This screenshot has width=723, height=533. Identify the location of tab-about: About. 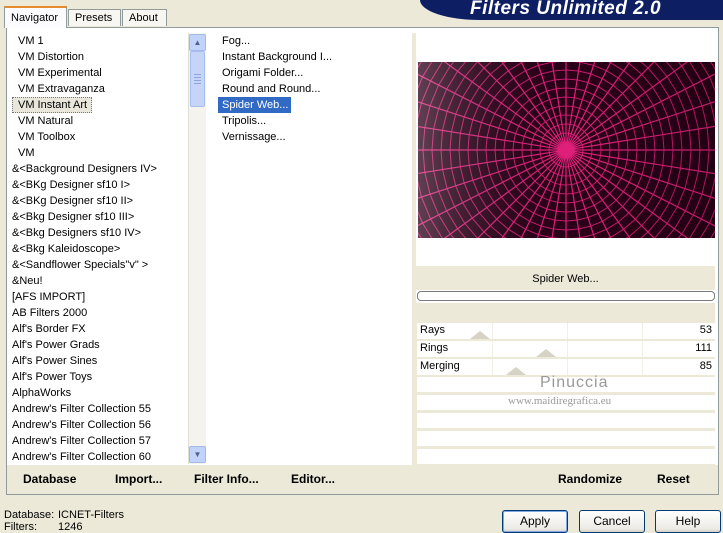
(144, 17).